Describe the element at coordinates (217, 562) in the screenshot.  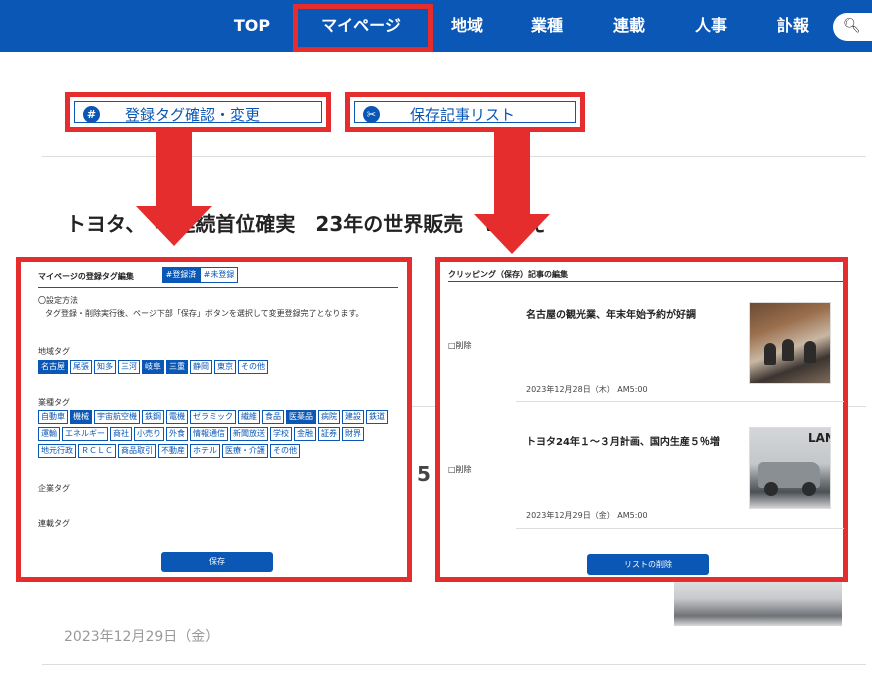
I see `save-button: 保存` at that location.